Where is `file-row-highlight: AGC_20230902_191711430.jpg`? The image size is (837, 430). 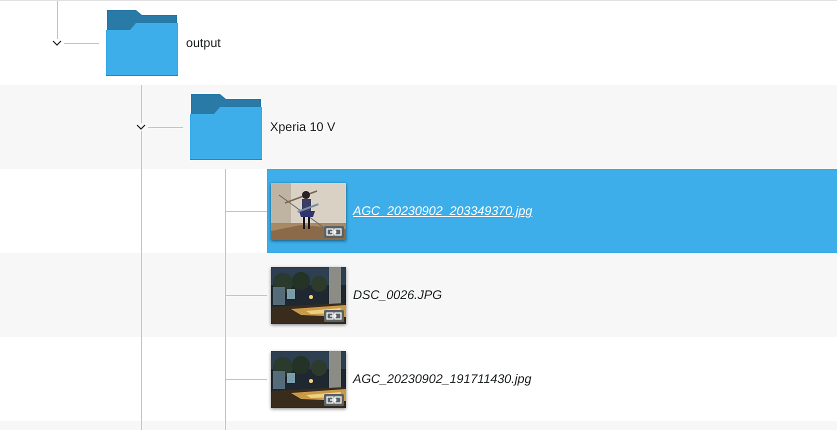
file-row-highlight: AGC_20230902_191711430.jpg is located at coordinates (552, 379).